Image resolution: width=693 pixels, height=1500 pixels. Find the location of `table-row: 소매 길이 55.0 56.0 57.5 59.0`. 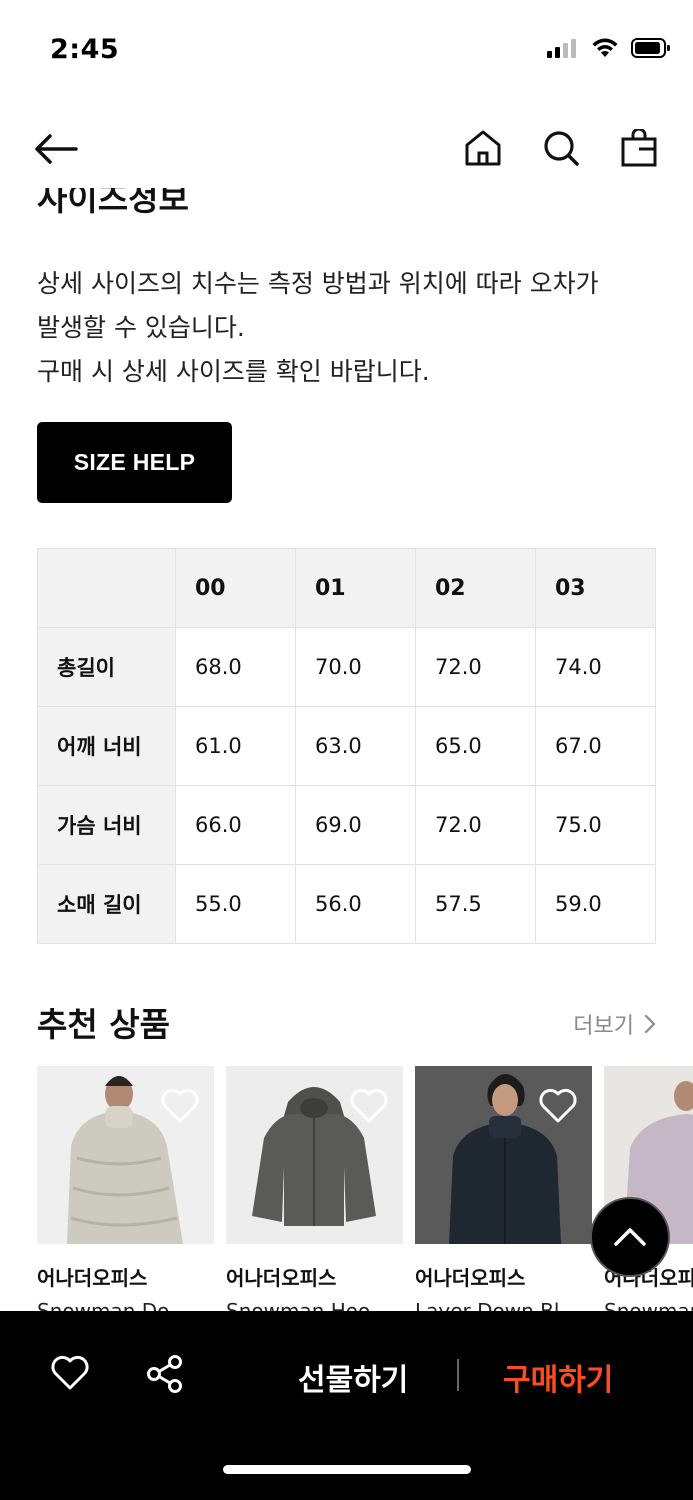

table-row: 소매 길이 55.0 56.0 57.5 59.0 is located at coordinates (346, 904).